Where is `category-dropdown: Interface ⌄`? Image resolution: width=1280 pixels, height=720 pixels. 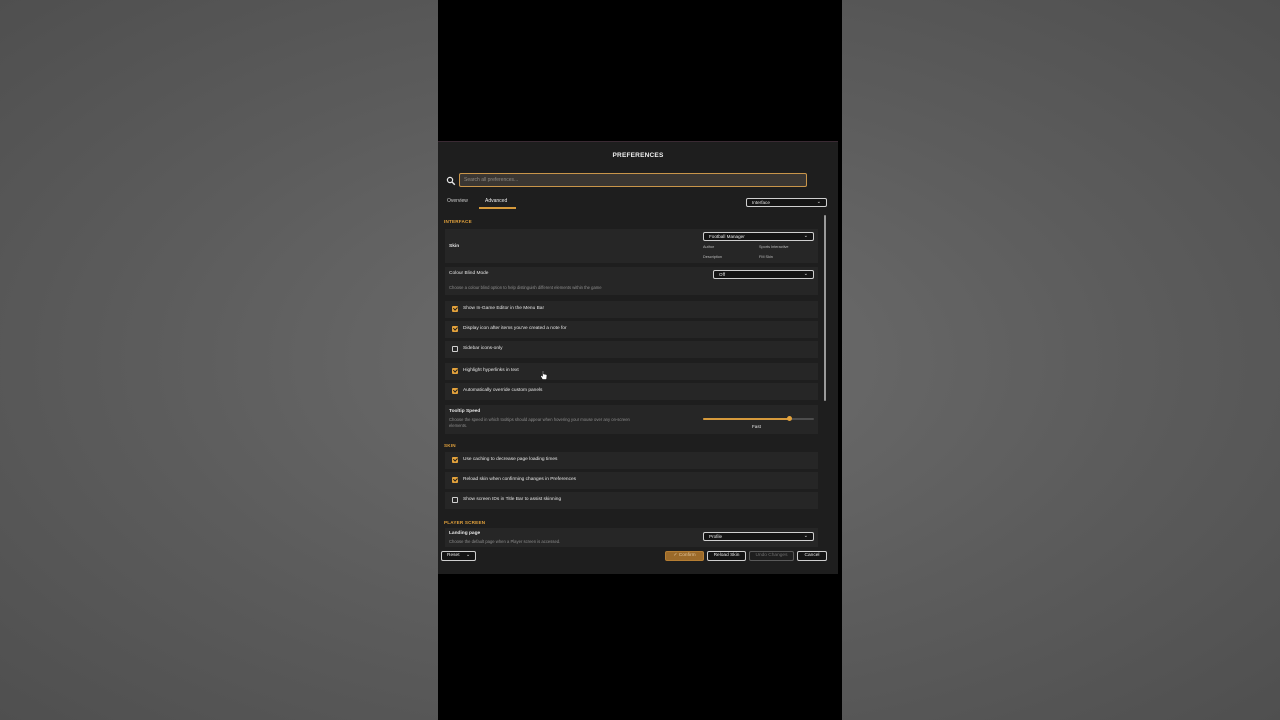
category-dropdown: Interface ⌄ is located at coordinates (786, 202).